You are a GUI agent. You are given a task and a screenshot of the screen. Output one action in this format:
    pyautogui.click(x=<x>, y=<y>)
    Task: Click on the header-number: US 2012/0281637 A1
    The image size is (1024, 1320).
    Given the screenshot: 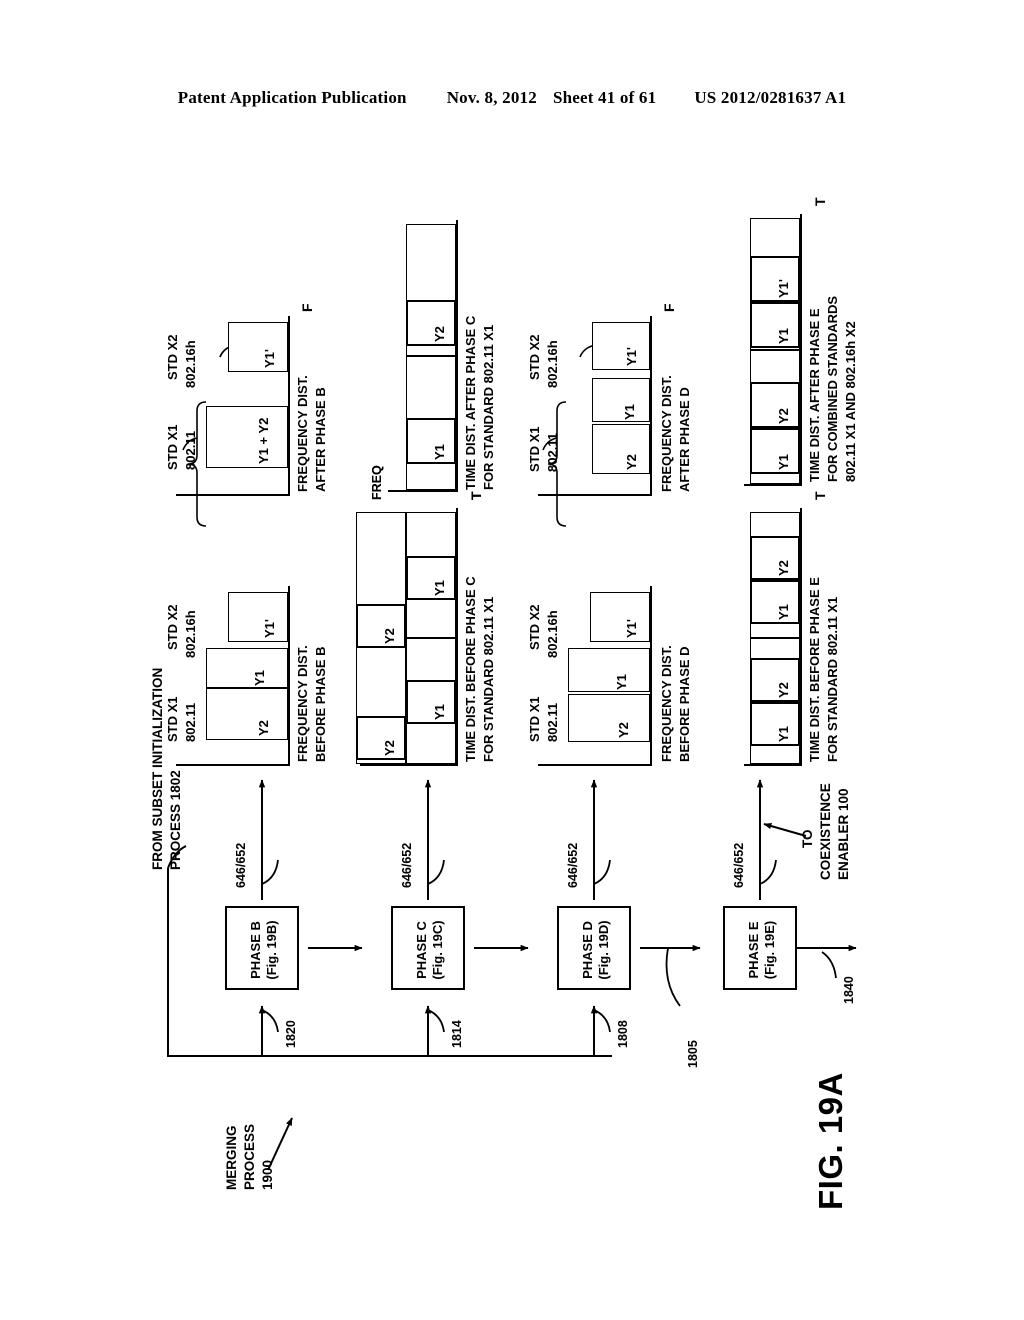 What is the action you would take?
    pyautogui.click(x=770, y=97)
    